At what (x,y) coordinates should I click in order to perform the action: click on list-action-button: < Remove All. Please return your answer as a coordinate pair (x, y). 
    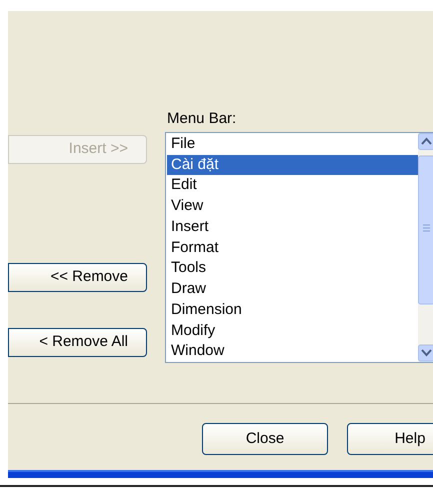
    Looking at the image, I should click on (77, 342).